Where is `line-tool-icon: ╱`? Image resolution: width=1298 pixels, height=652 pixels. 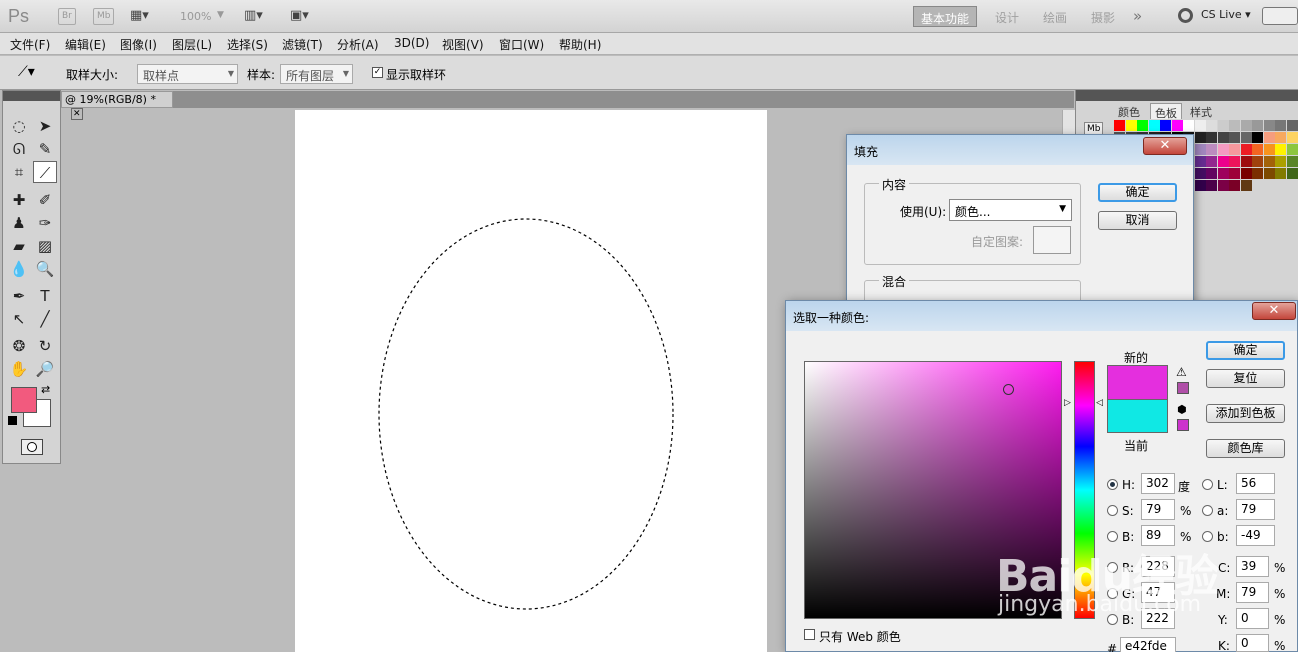 line-tool-icon: ╱ is located at coordinates (45, 319).